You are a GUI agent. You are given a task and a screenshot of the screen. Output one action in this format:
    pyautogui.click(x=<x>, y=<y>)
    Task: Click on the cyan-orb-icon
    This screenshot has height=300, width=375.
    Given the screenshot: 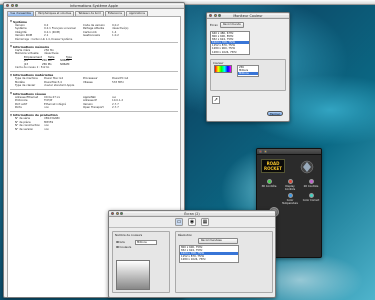 What is the action you would take?
    pyautogui.click(x=311, y=195)
    